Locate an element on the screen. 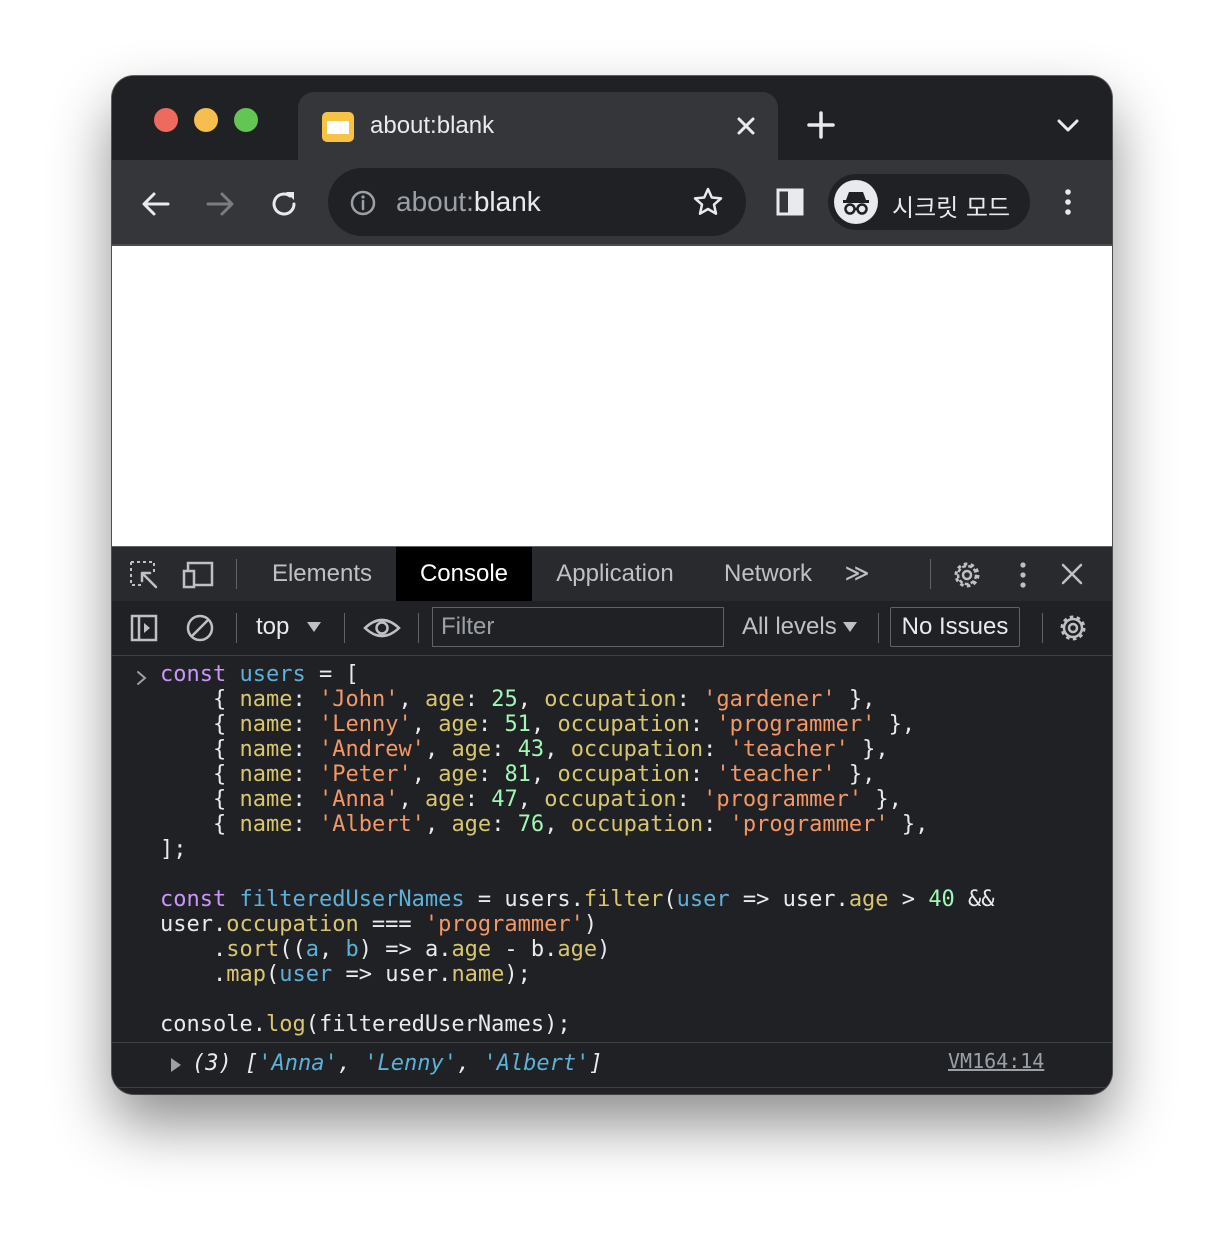  back-icon is located at coordinates (156, 204).